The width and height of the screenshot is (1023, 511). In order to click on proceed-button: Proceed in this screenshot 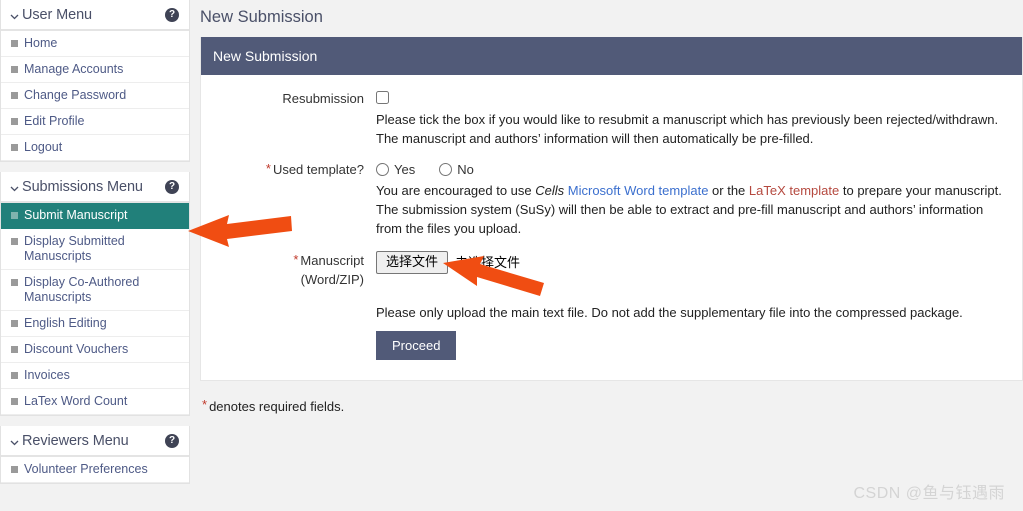, I will do `click(416, 345)`.